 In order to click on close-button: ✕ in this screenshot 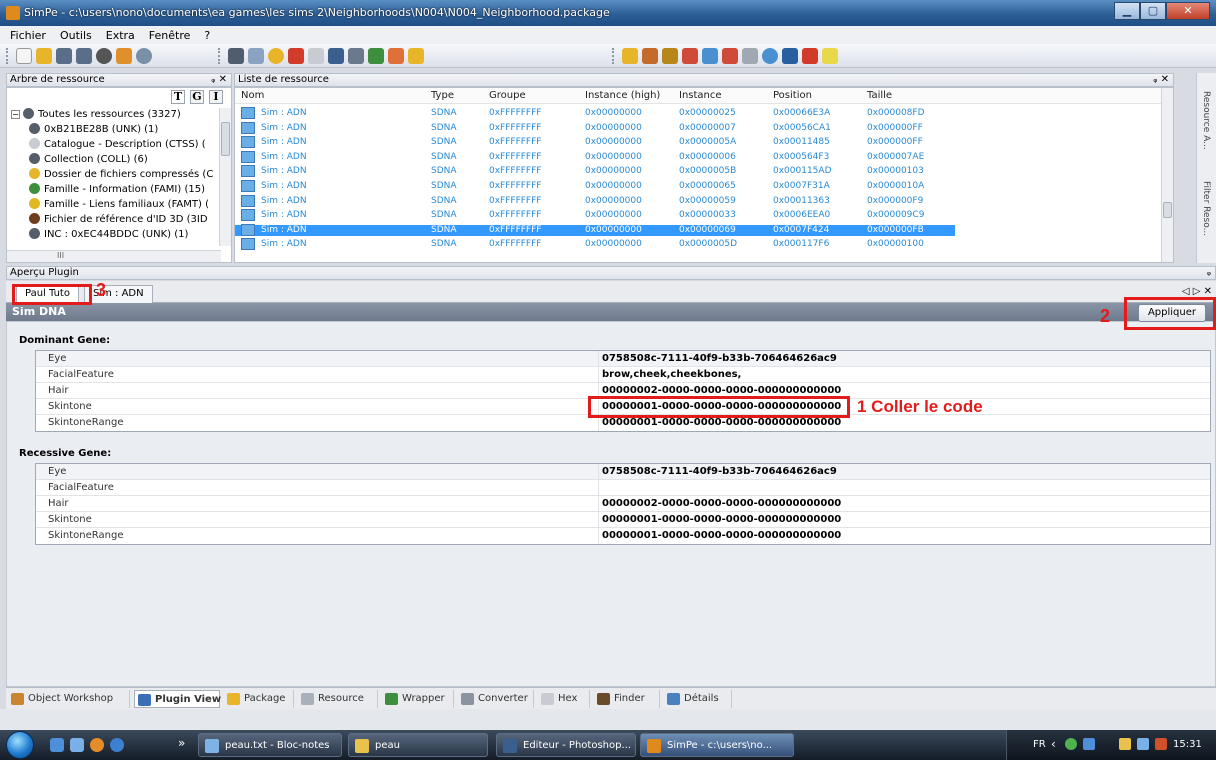, I will do `click(1188, 11)`.